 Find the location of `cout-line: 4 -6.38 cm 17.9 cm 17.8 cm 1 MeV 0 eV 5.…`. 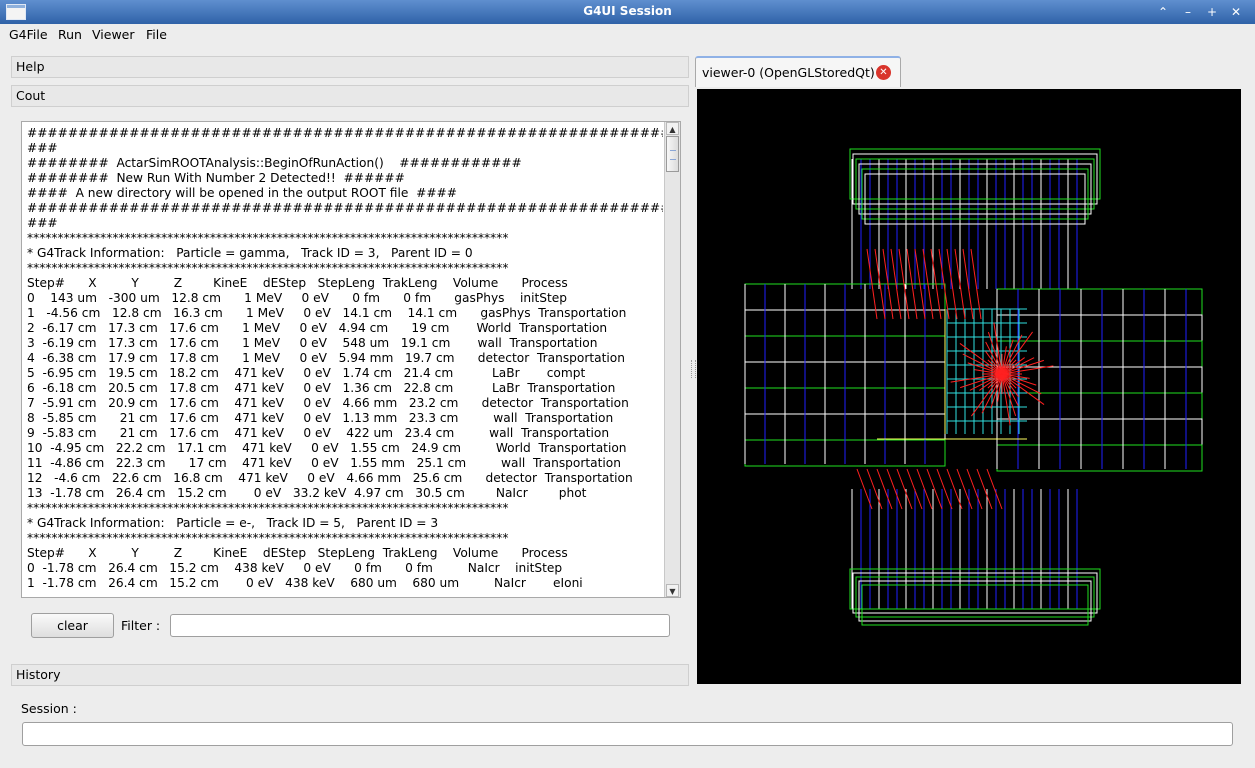

cout-line: 4 -6.38 cm 17.9 cm 17.8 cm 1 MeV 0 eV 5.… is located at coordinates (326, 358).